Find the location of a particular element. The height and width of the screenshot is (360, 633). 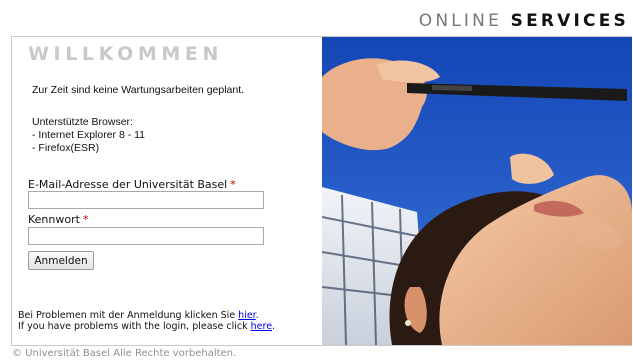

password-field is located at coordinates (146, 236).